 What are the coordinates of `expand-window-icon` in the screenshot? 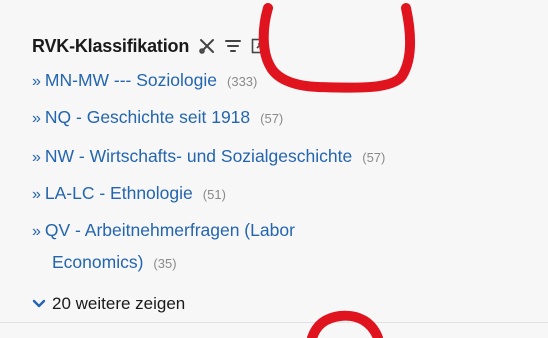 It's located at (259, 46).